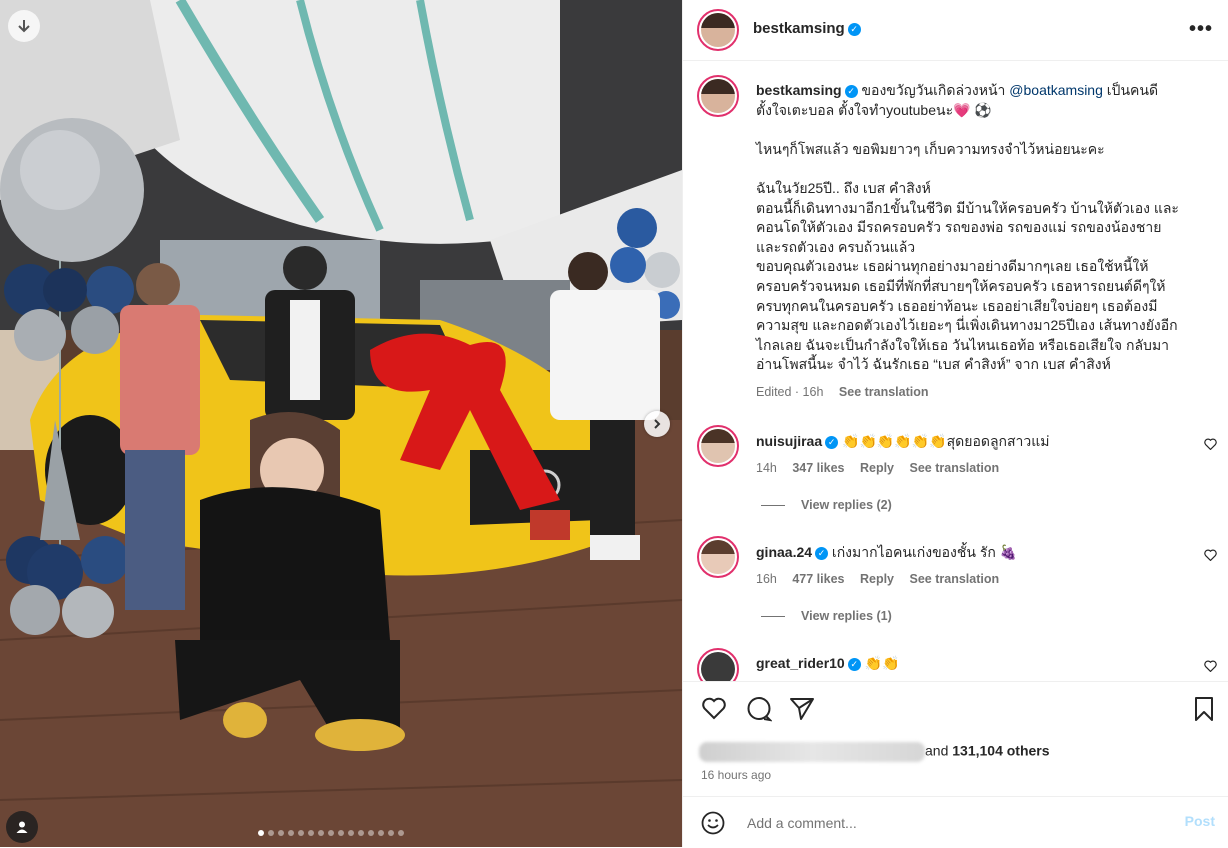  I want to click on caption-intro: ของขวัญวันเกิดล่วงหน้า, so click(933, 90).